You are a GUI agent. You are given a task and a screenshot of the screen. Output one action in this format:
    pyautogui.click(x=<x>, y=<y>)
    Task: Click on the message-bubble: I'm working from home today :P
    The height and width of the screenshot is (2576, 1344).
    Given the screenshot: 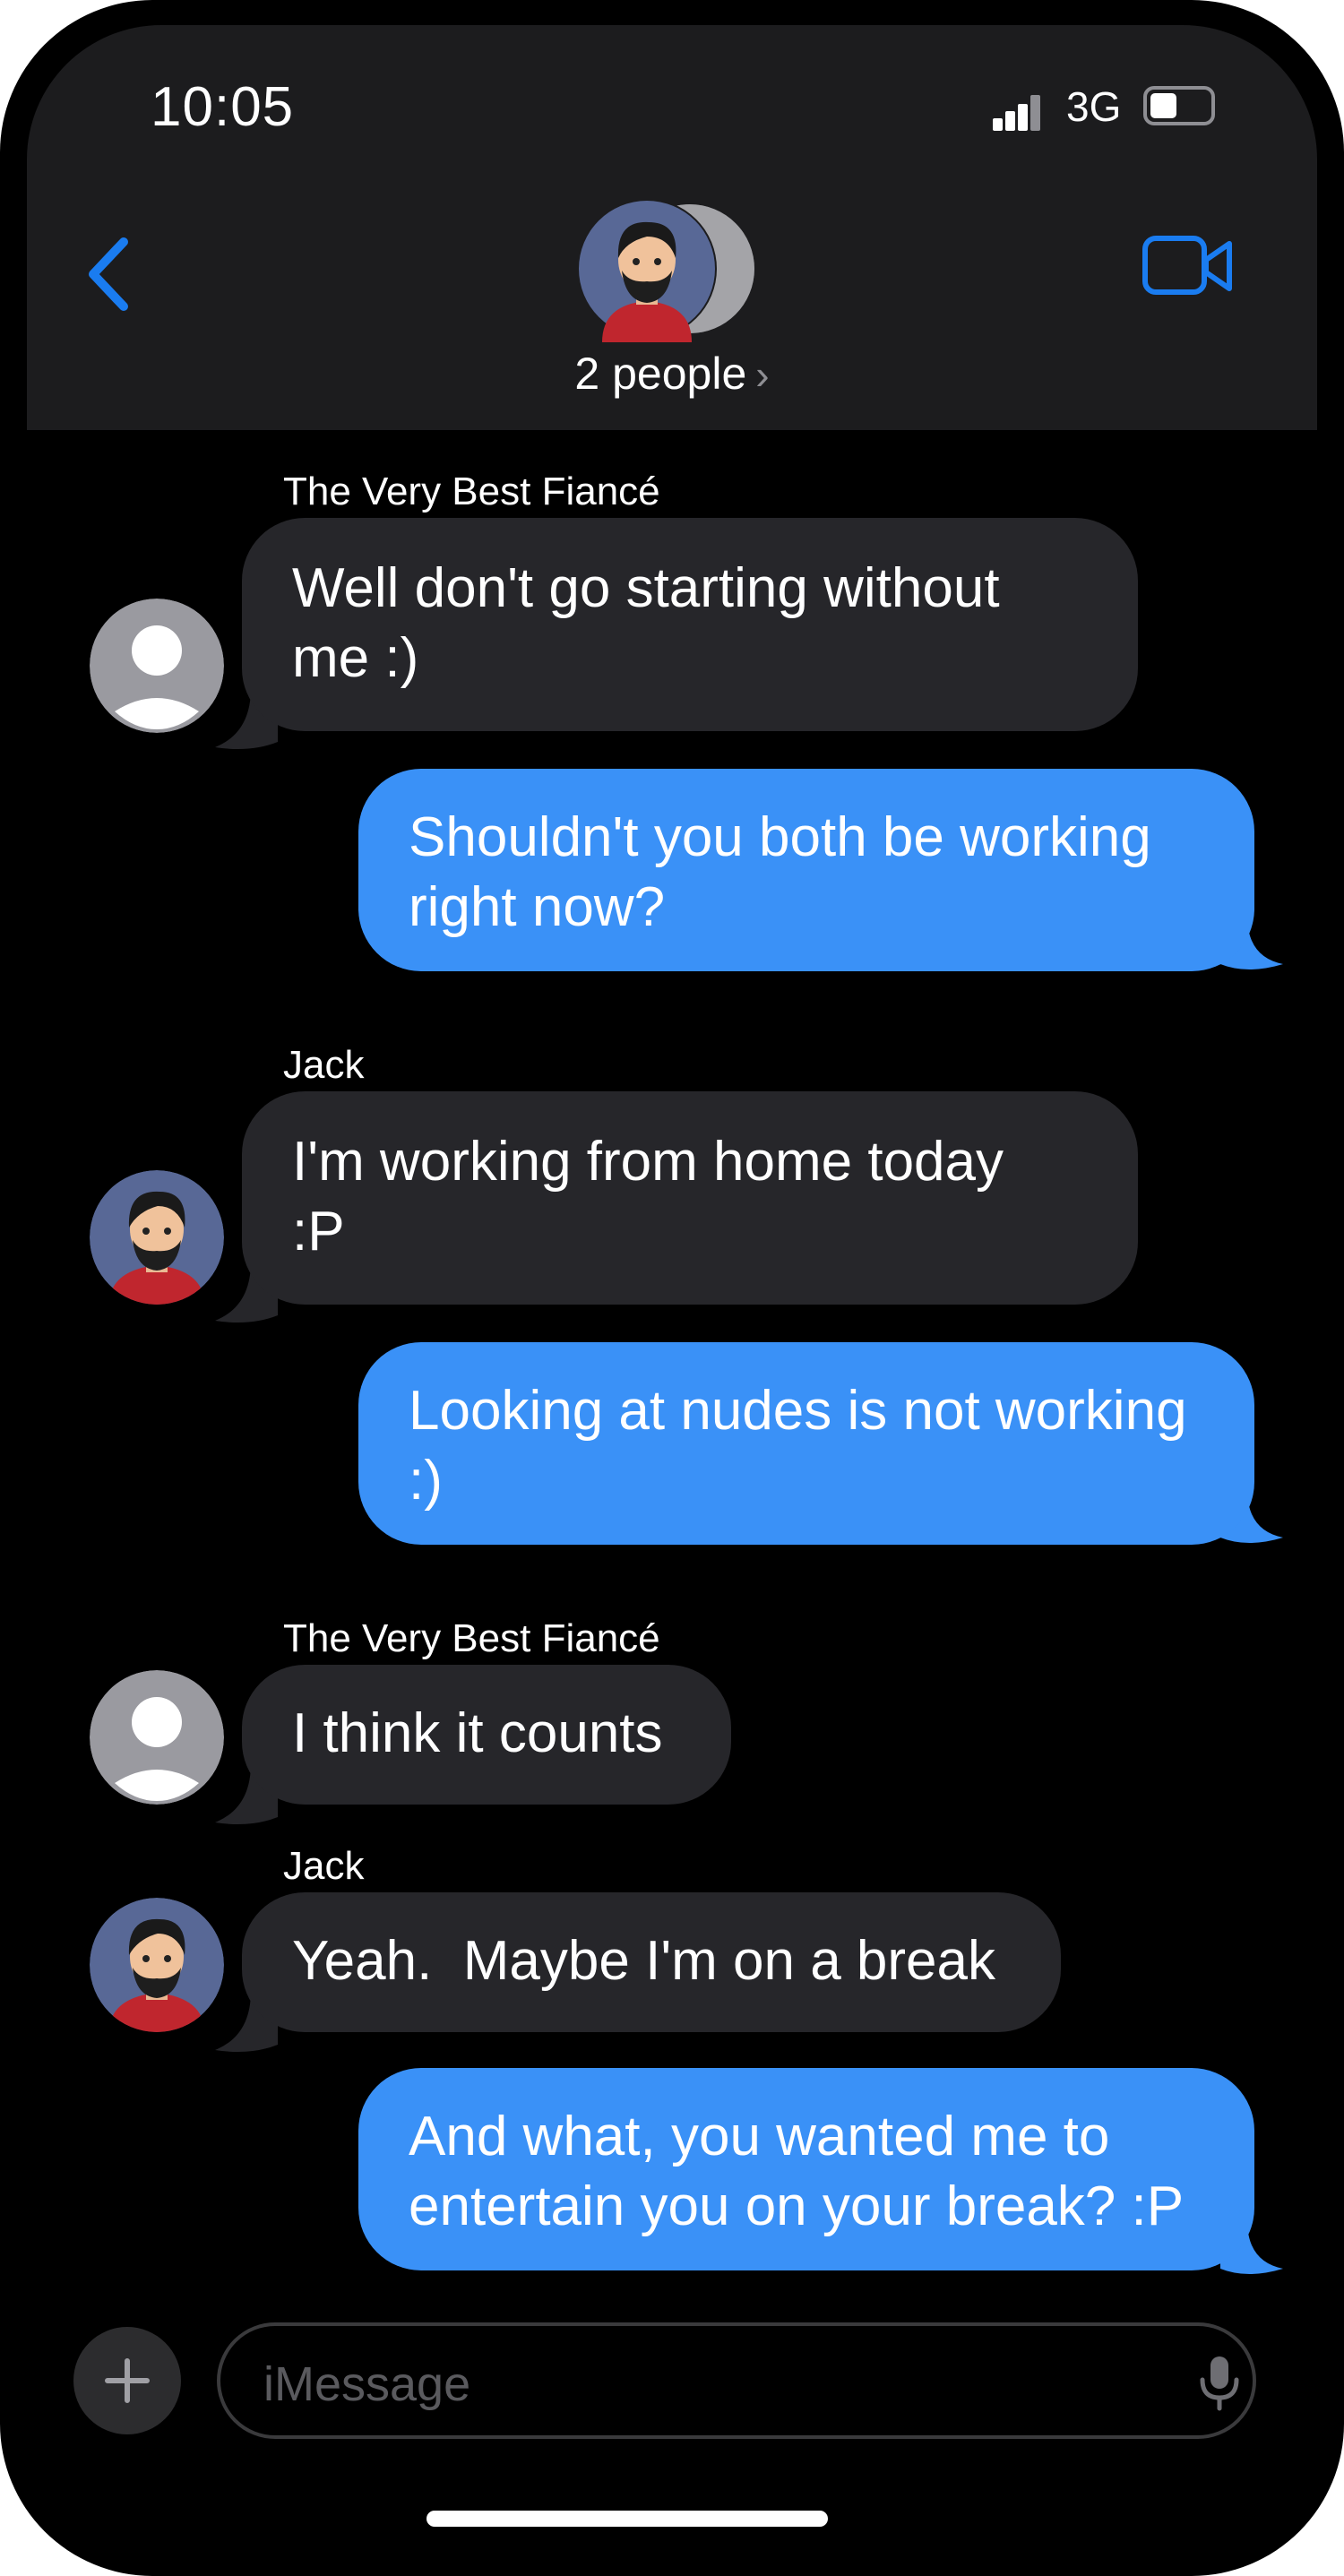 What is the action you would take?
    pyautogui.click(x=690, y=1198)
    